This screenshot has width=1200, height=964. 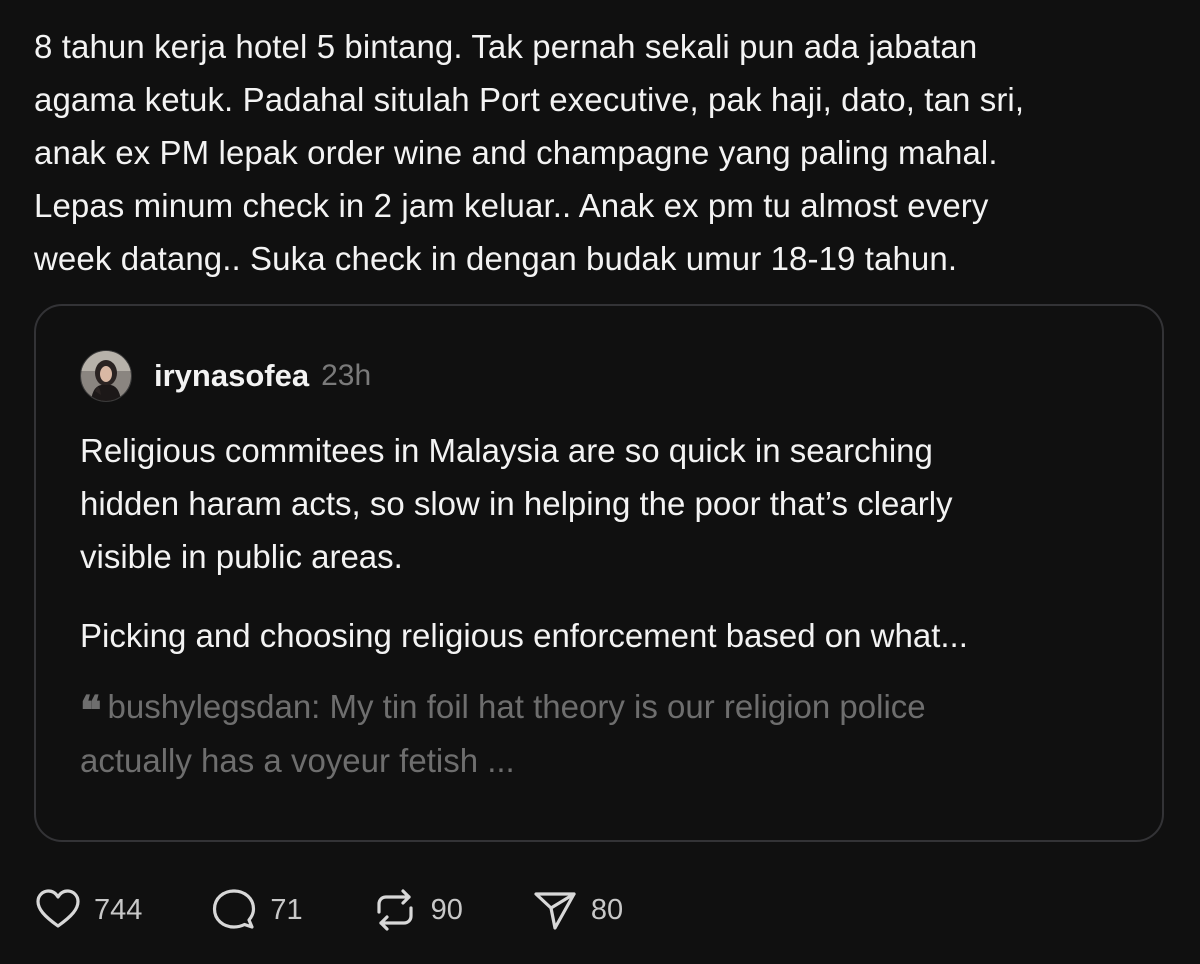 I want to click on heart-icon, so click(x=58, y=908).